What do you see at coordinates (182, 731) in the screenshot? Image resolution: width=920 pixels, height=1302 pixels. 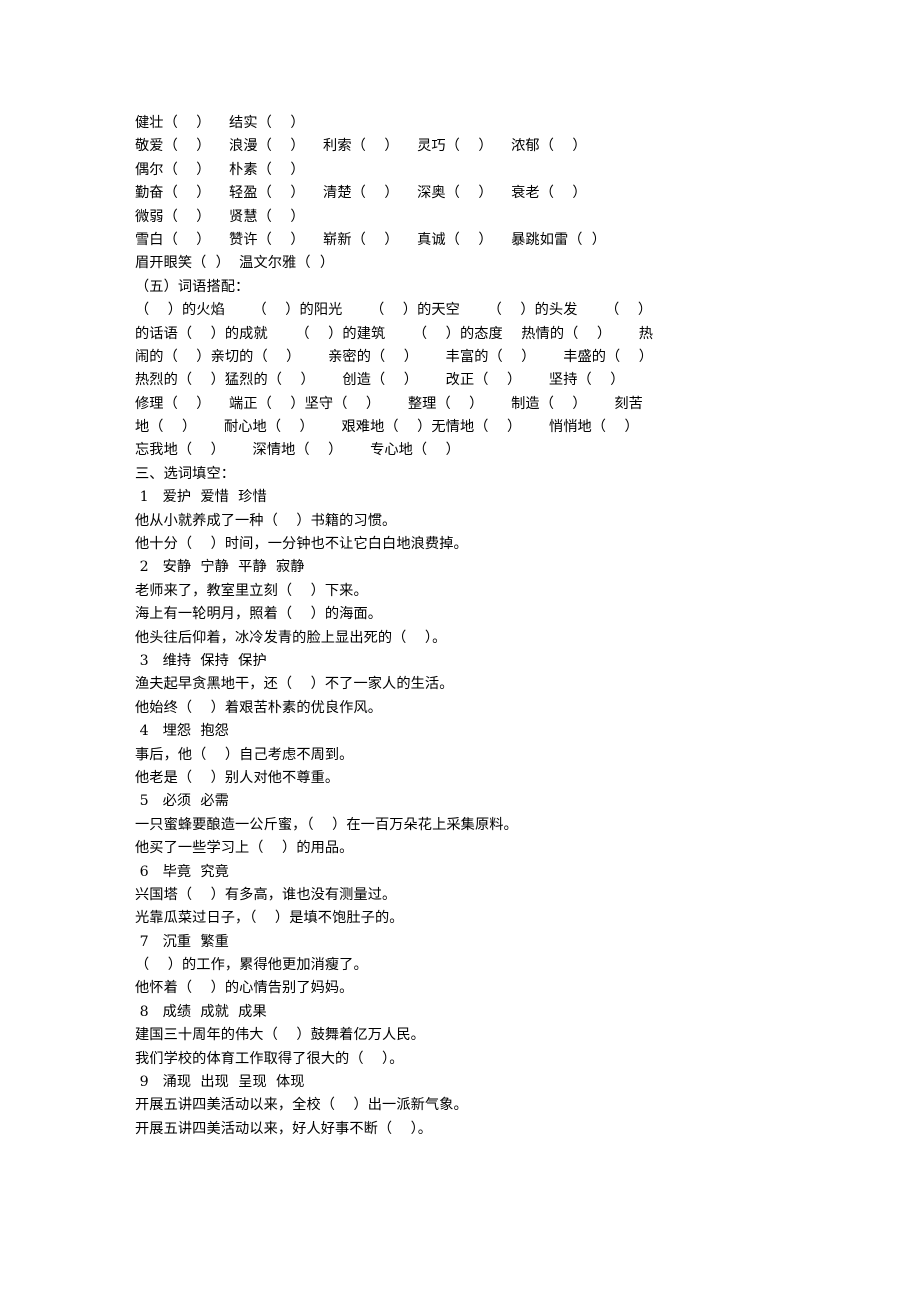 I see `document-line: 4 埋怨 抱怨` at bounding box center [182, 731].